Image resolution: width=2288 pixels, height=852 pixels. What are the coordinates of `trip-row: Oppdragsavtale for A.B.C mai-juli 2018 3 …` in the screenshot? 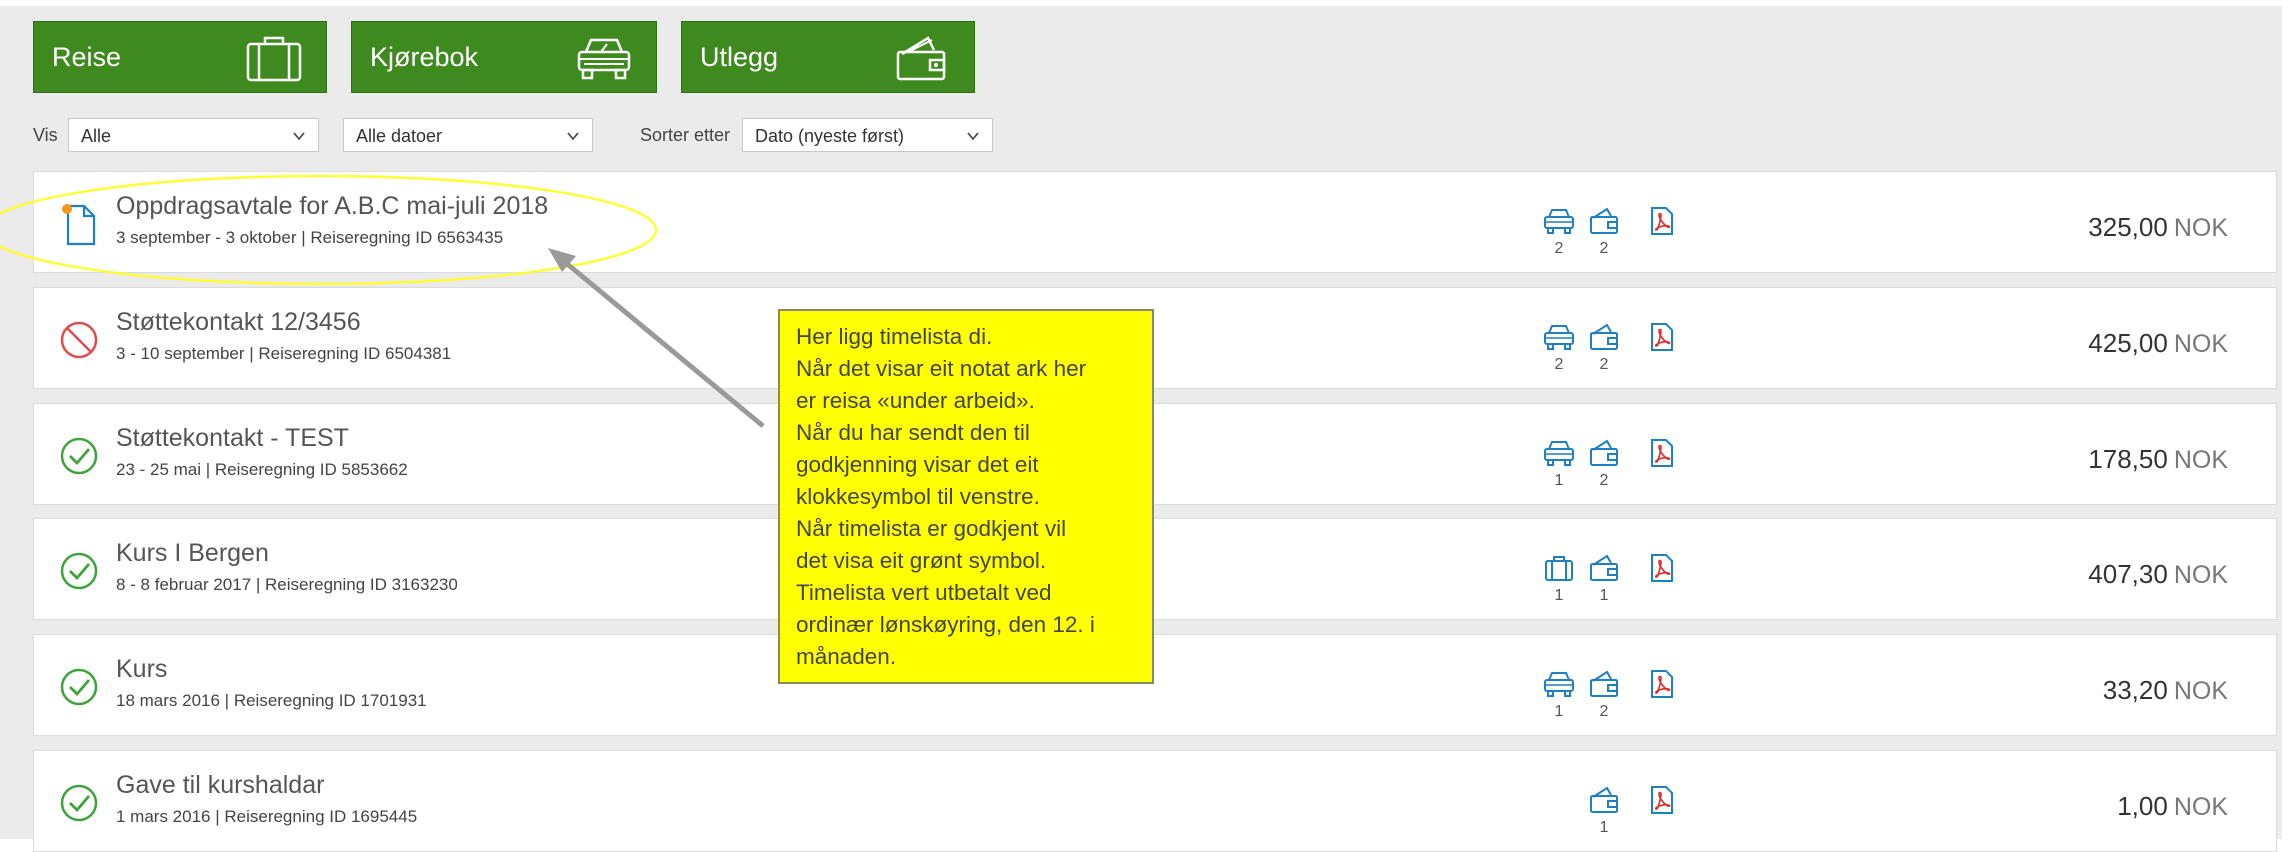 It's located at (1155, 222).